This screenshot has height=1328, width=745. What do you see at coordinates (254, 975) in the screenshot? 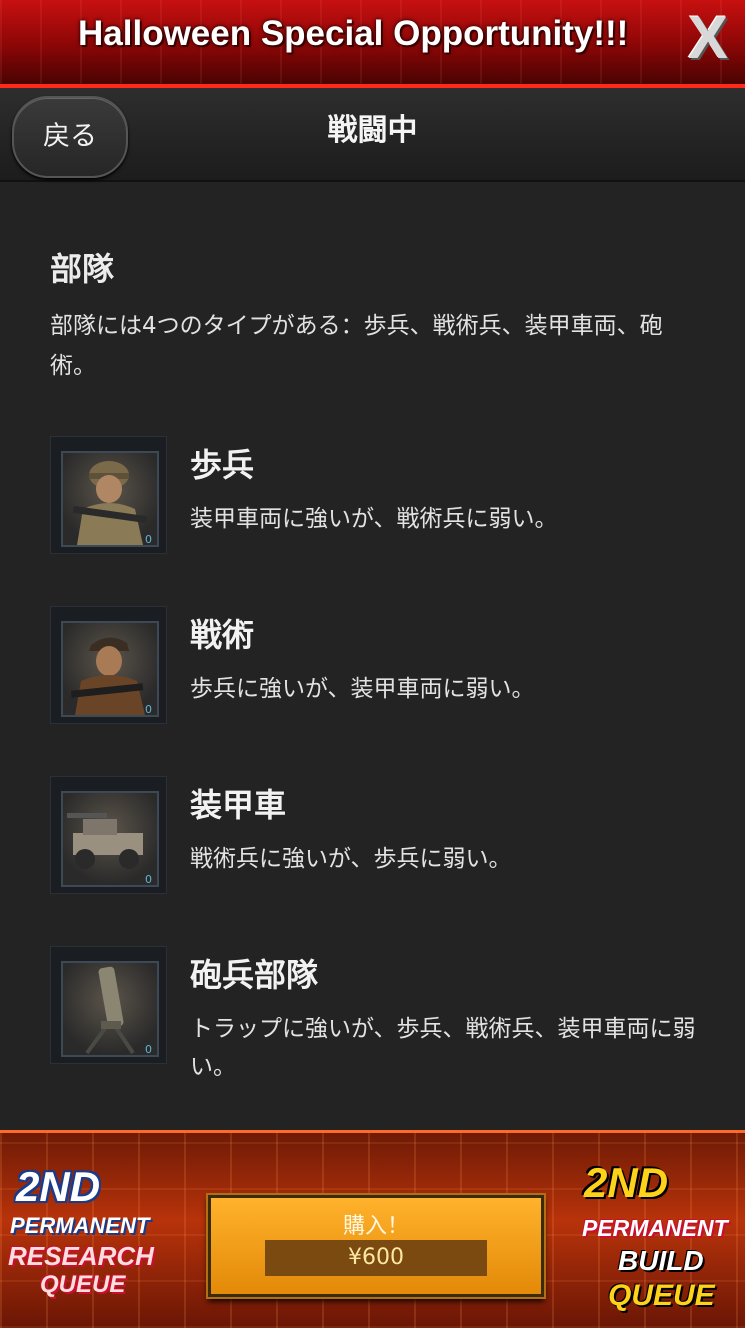
I see `unit-name: 砲兵部隊` at bounding box center [254, 975].